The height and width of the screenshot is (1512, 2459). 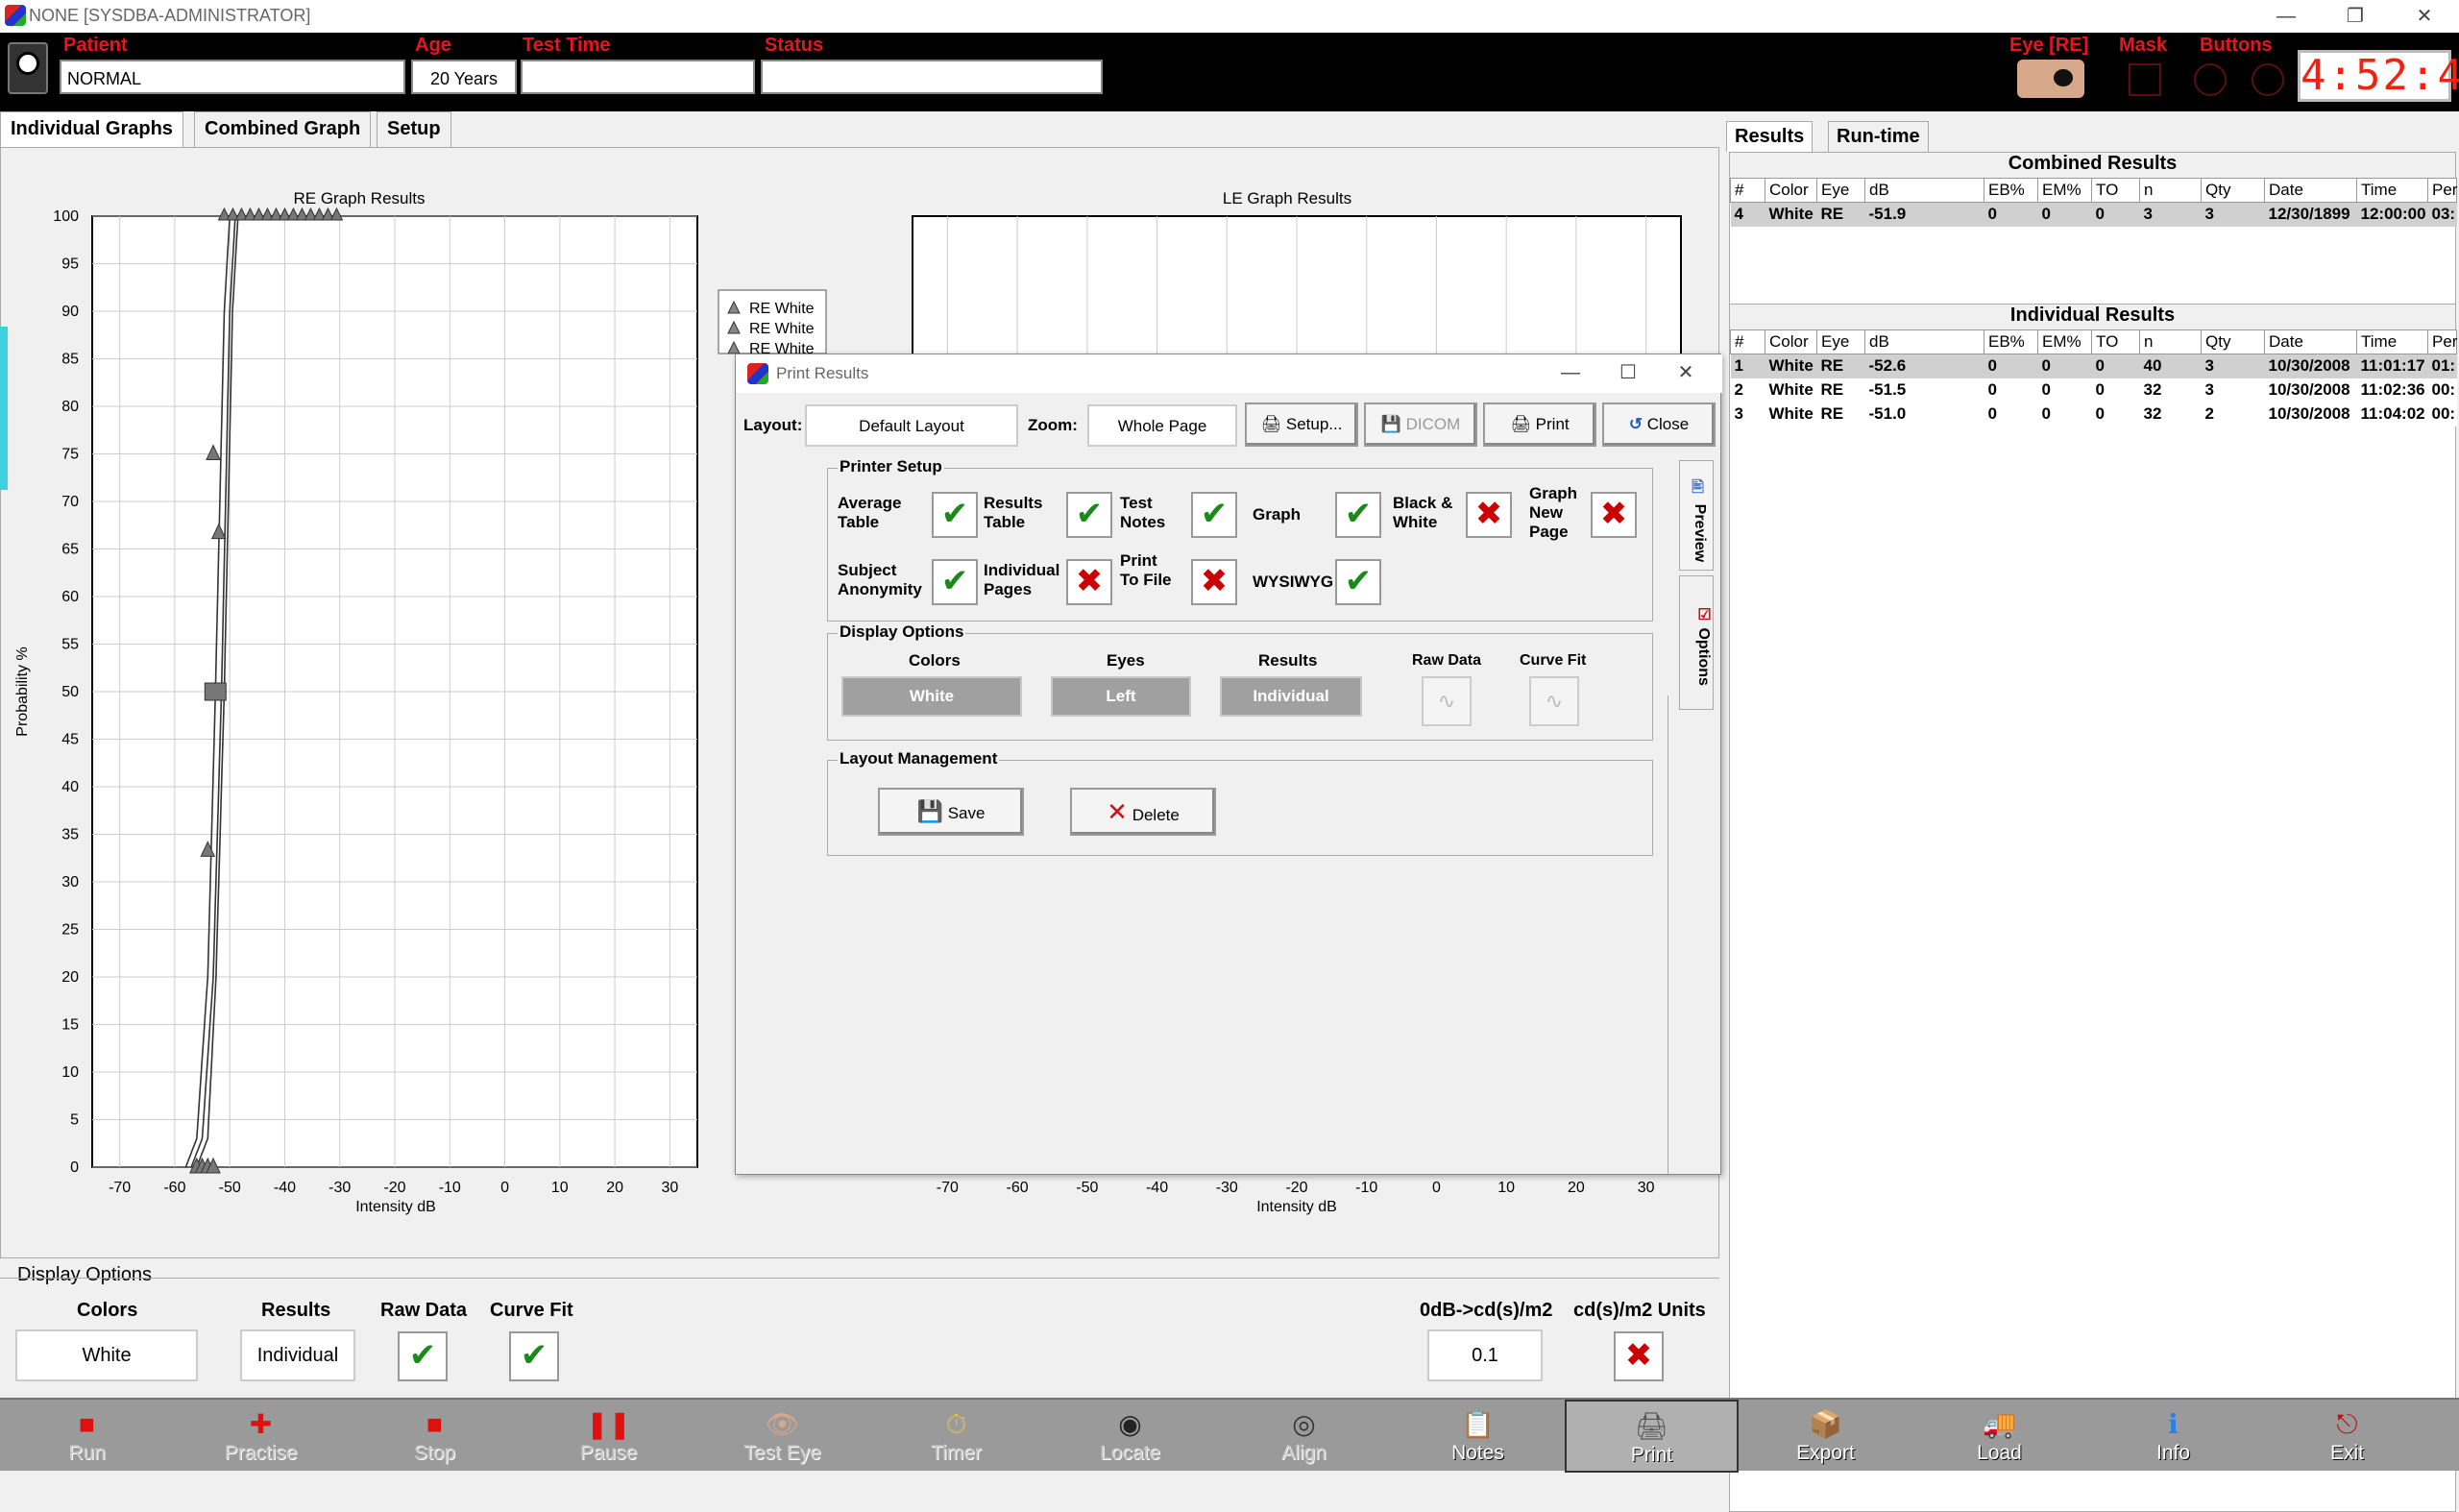 What do you see at coordinates (340, 1188) in the screenshot?
I see `re-xtick-label: -30` at bounding box center [340, 1188].